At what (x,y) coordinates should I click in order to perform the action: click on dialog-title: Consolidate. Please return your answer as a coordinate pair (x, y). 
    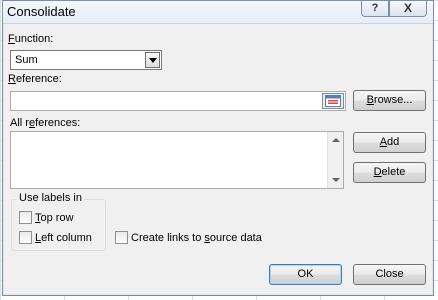
    Looking at the image, I should click on (41, 11).